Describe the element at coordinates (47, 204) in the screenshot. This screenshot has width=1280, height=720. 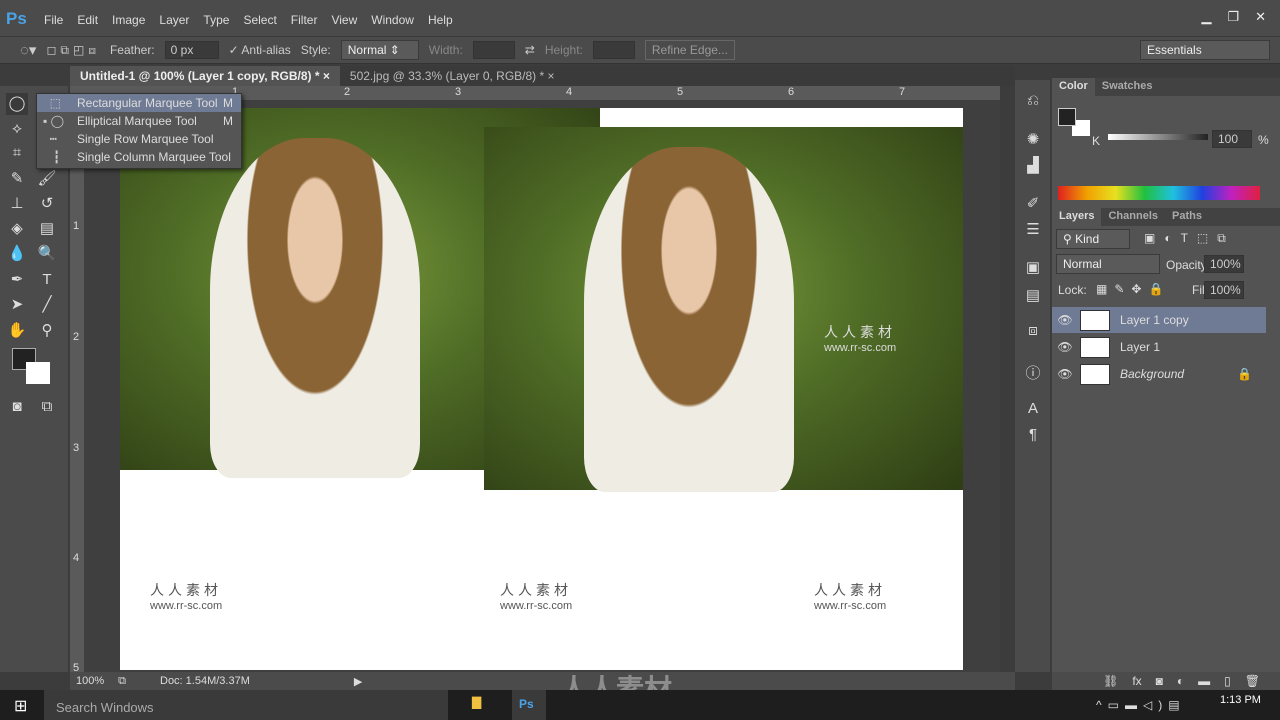
I see `history-brush-icon: ↺` at that location.